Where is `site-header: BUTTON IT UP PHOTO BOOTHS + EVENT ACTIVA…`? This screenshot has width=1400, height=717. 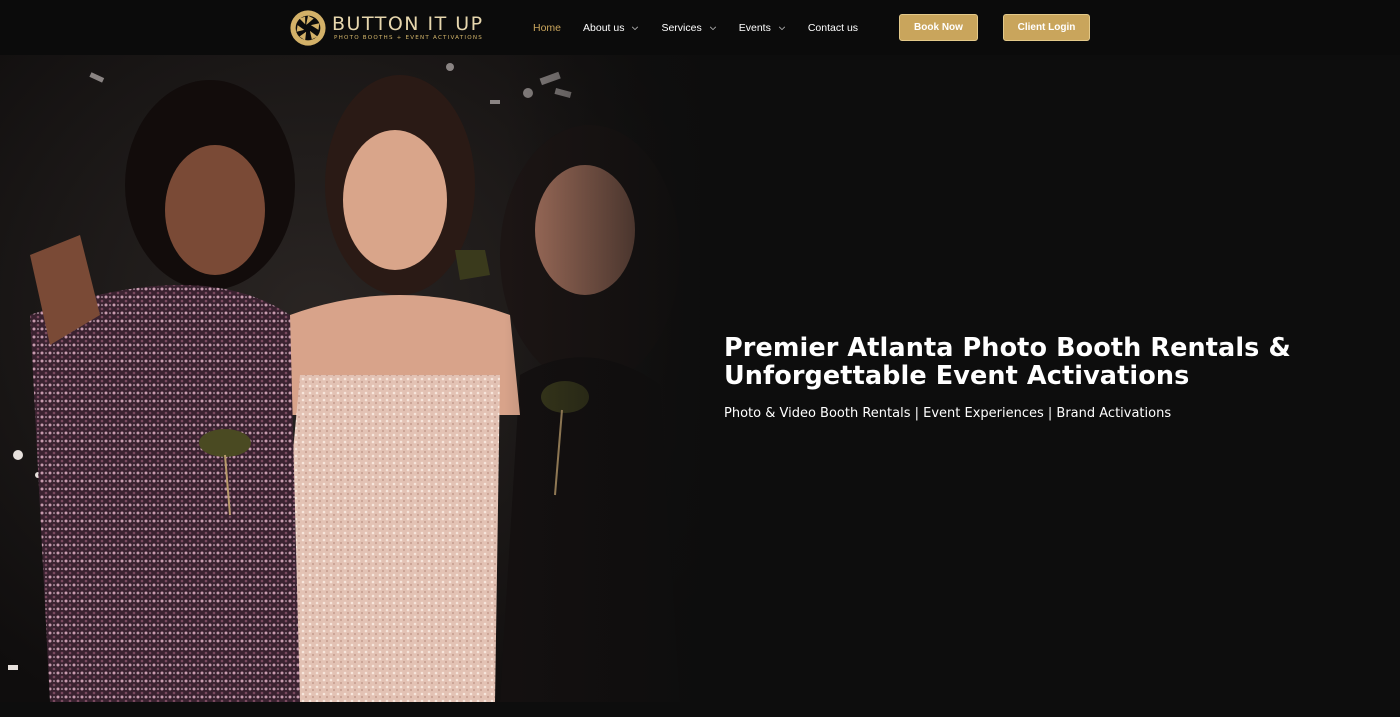
site-header: BUTTON IT UP PHOTO BOOTHS + EVENT ACTIVA… is located at coordinates (700, 27).